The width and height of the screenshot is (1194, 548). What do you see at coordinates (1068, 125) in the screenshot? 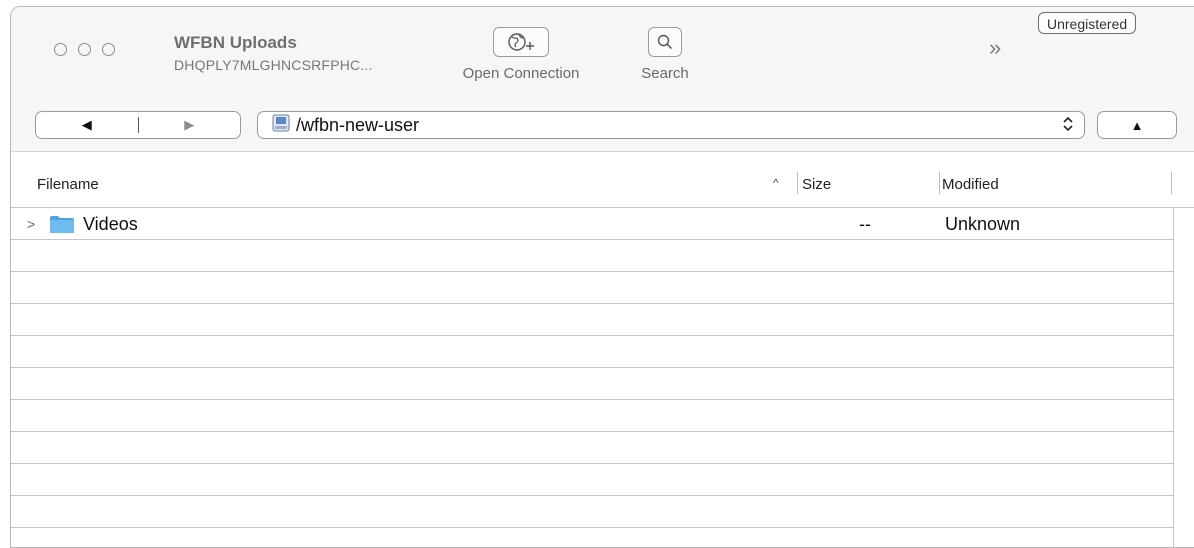
I see `chevron-updown-icon` at bounding box center [1068, 125].